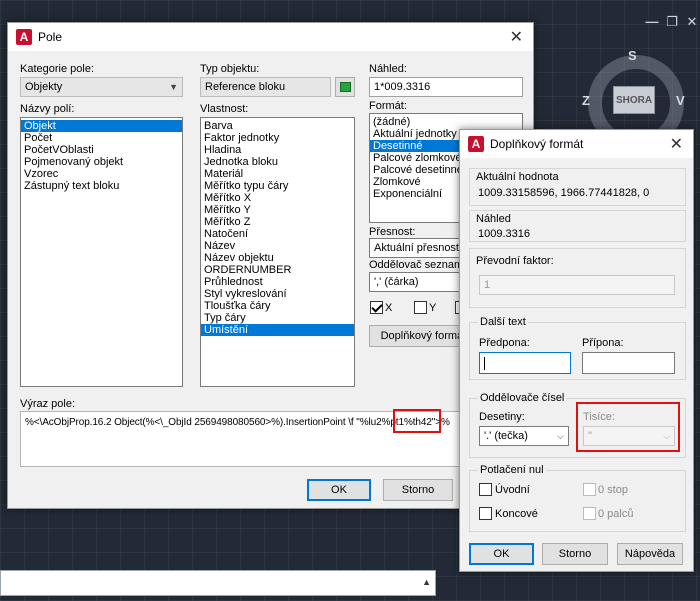 The height and width of the screenshot is (601, 700). I want to click on object-type-label: Typ objektu:, so click(230, 69).